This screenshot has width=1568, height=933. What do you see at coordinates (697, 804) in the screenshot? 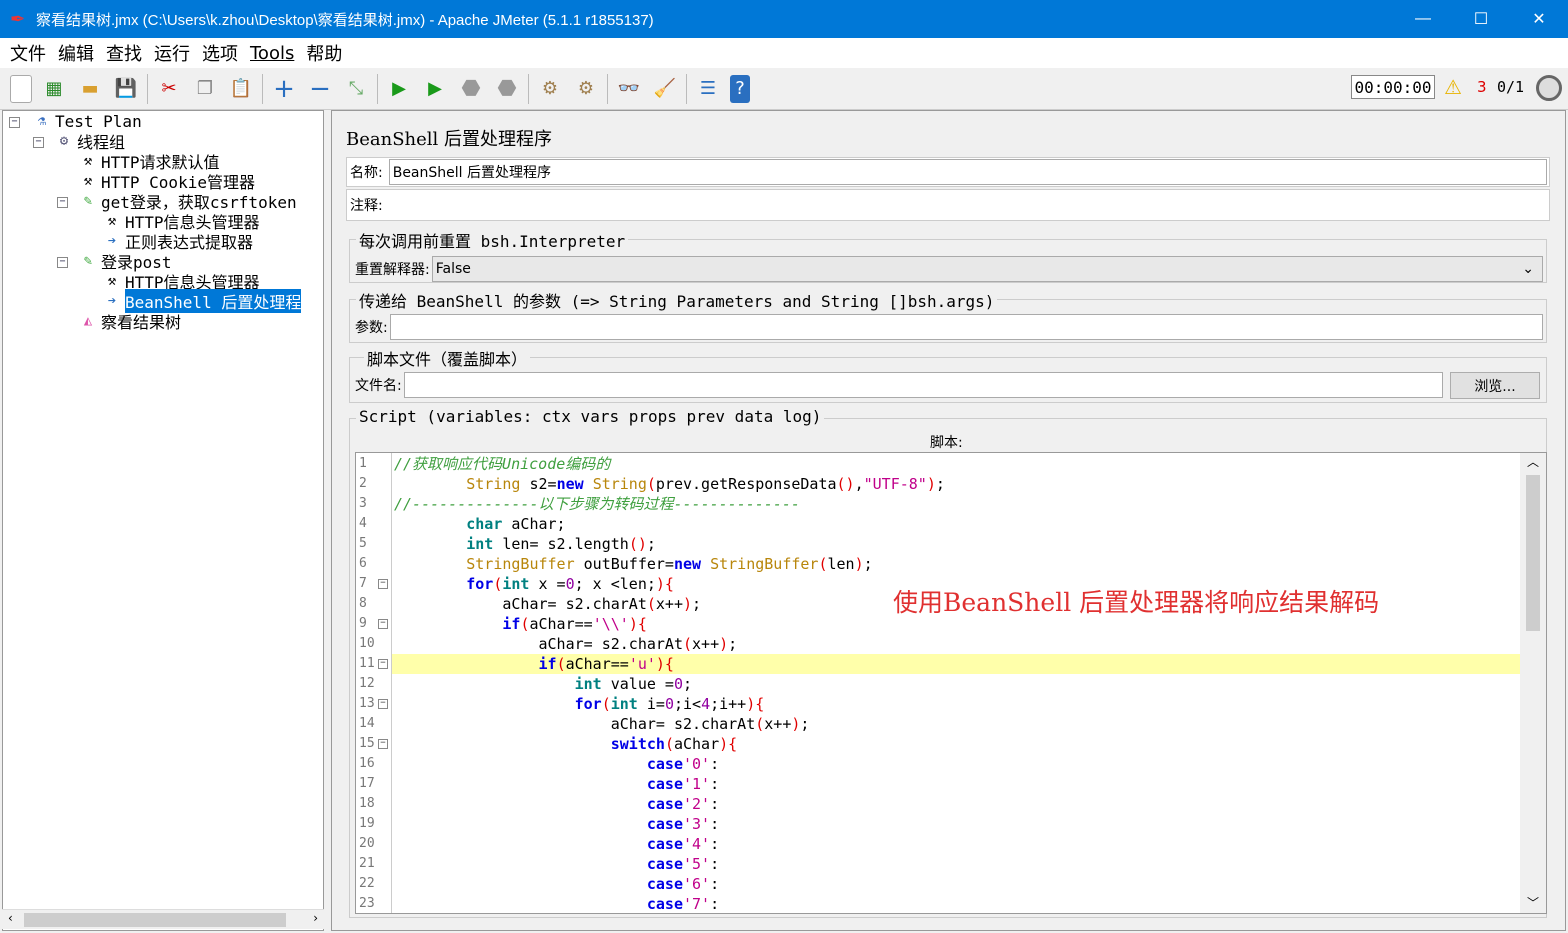
I see `code-token: '2'` at bounding box center [697, 804].